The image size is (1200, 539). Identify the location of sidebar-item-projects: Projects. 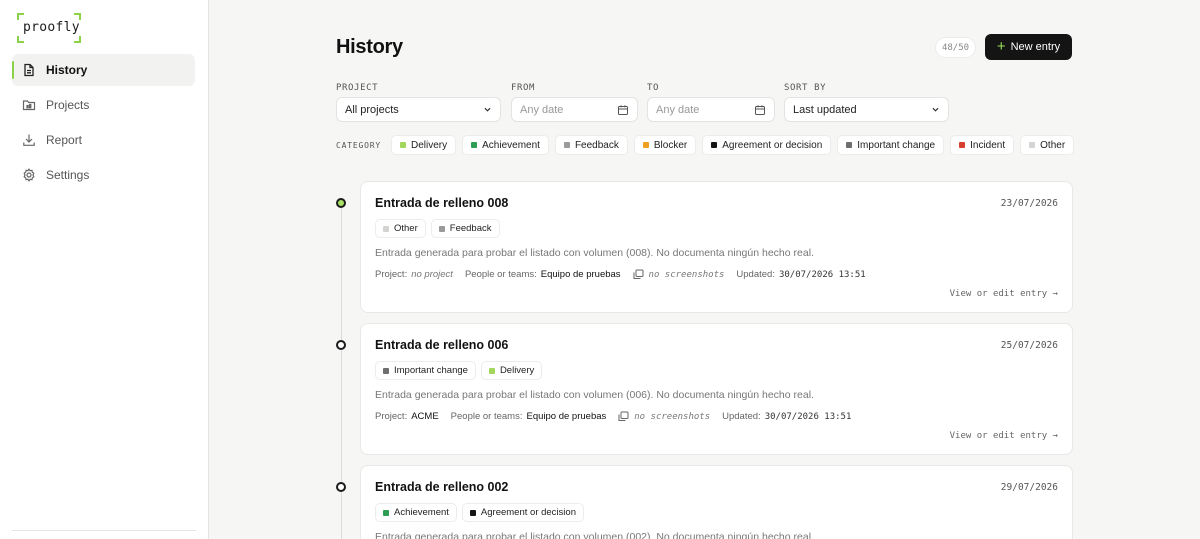
(103, 105).